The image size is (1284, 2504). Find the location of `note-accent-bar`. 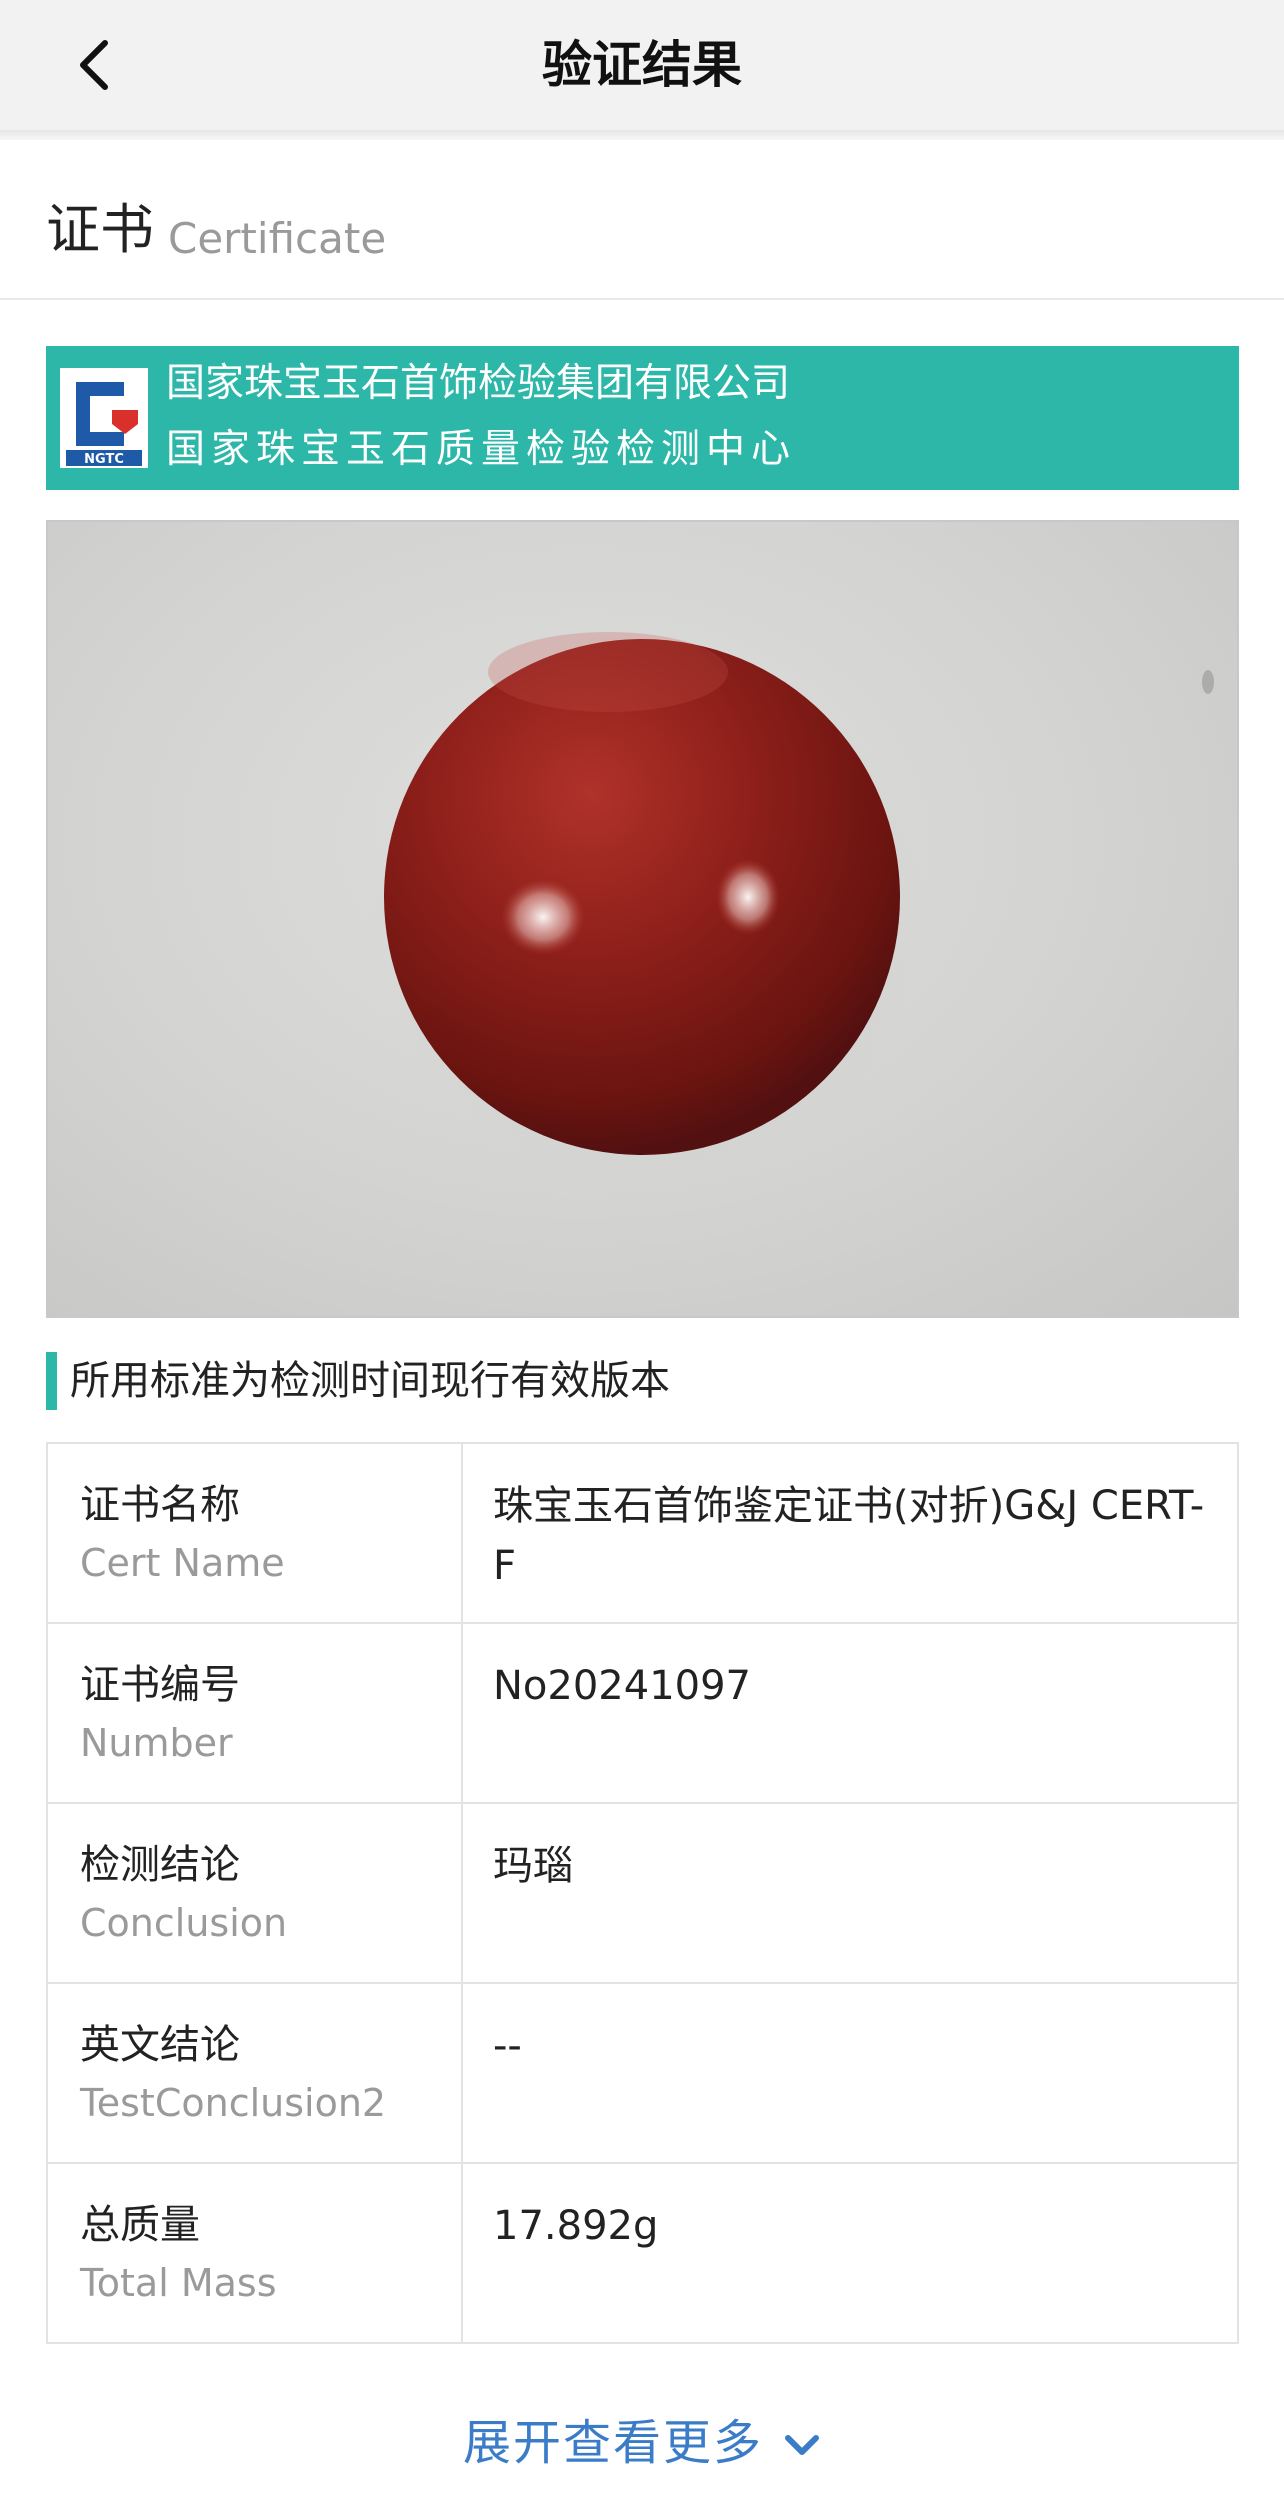

note-accent-bar is located at coordinates (51, 1381).